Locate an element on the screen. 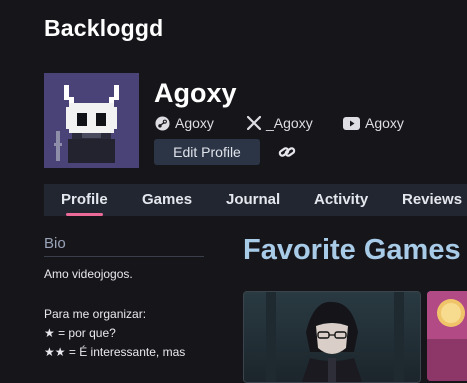 The height and width of the screenshot is (383, 467). tab-activity: Activity is located at coordinates (341, 200).